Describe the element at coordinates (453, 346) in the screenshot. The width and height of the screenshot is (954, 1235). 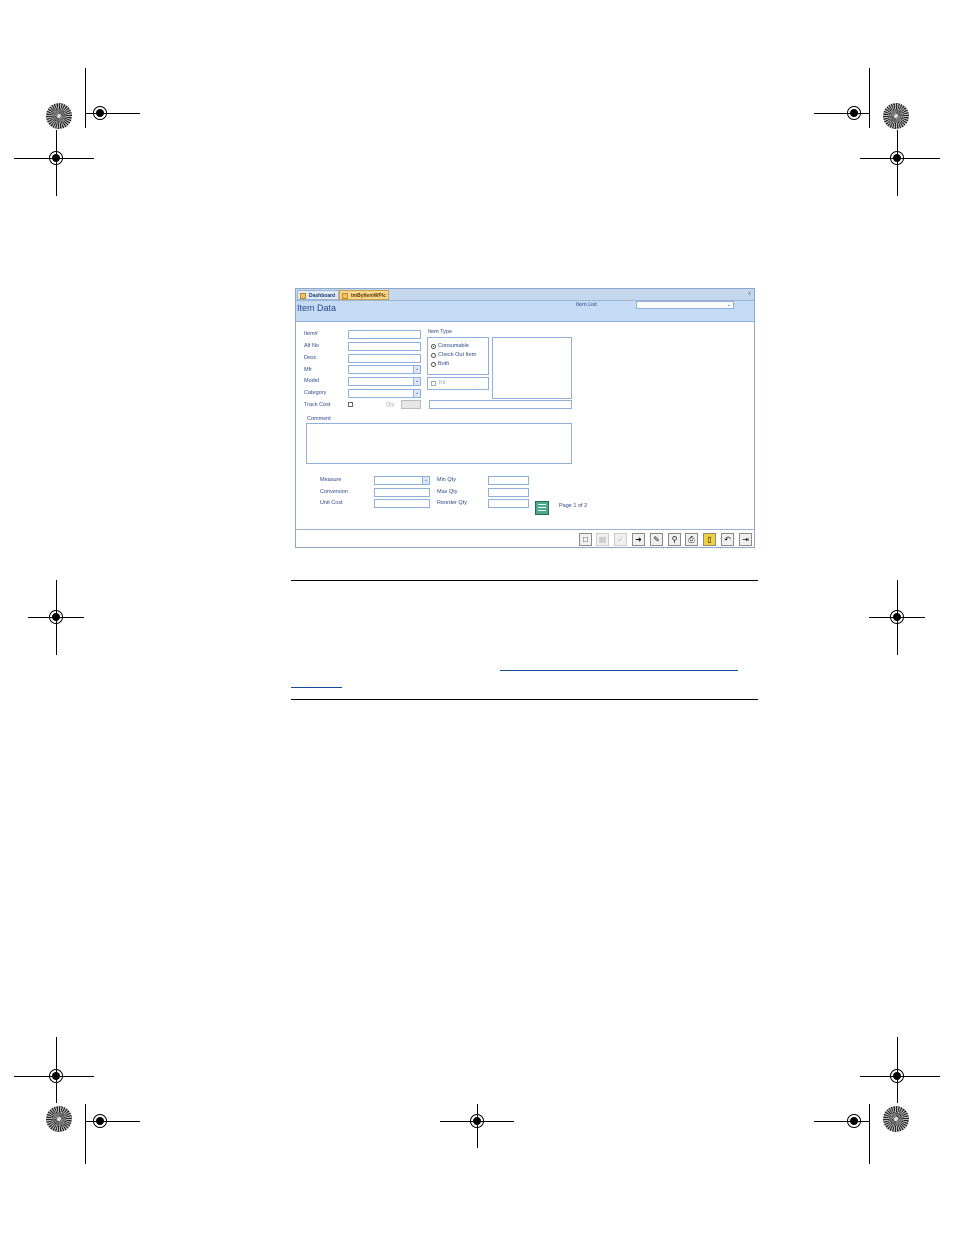
I see `consumable-label: Consumable` at that location.